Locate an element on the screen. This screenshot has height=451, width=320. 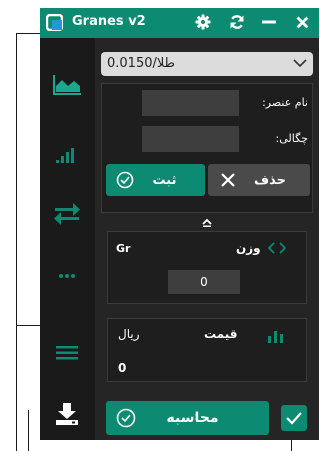
area-chart-icon is located at coordinates (67, 85).